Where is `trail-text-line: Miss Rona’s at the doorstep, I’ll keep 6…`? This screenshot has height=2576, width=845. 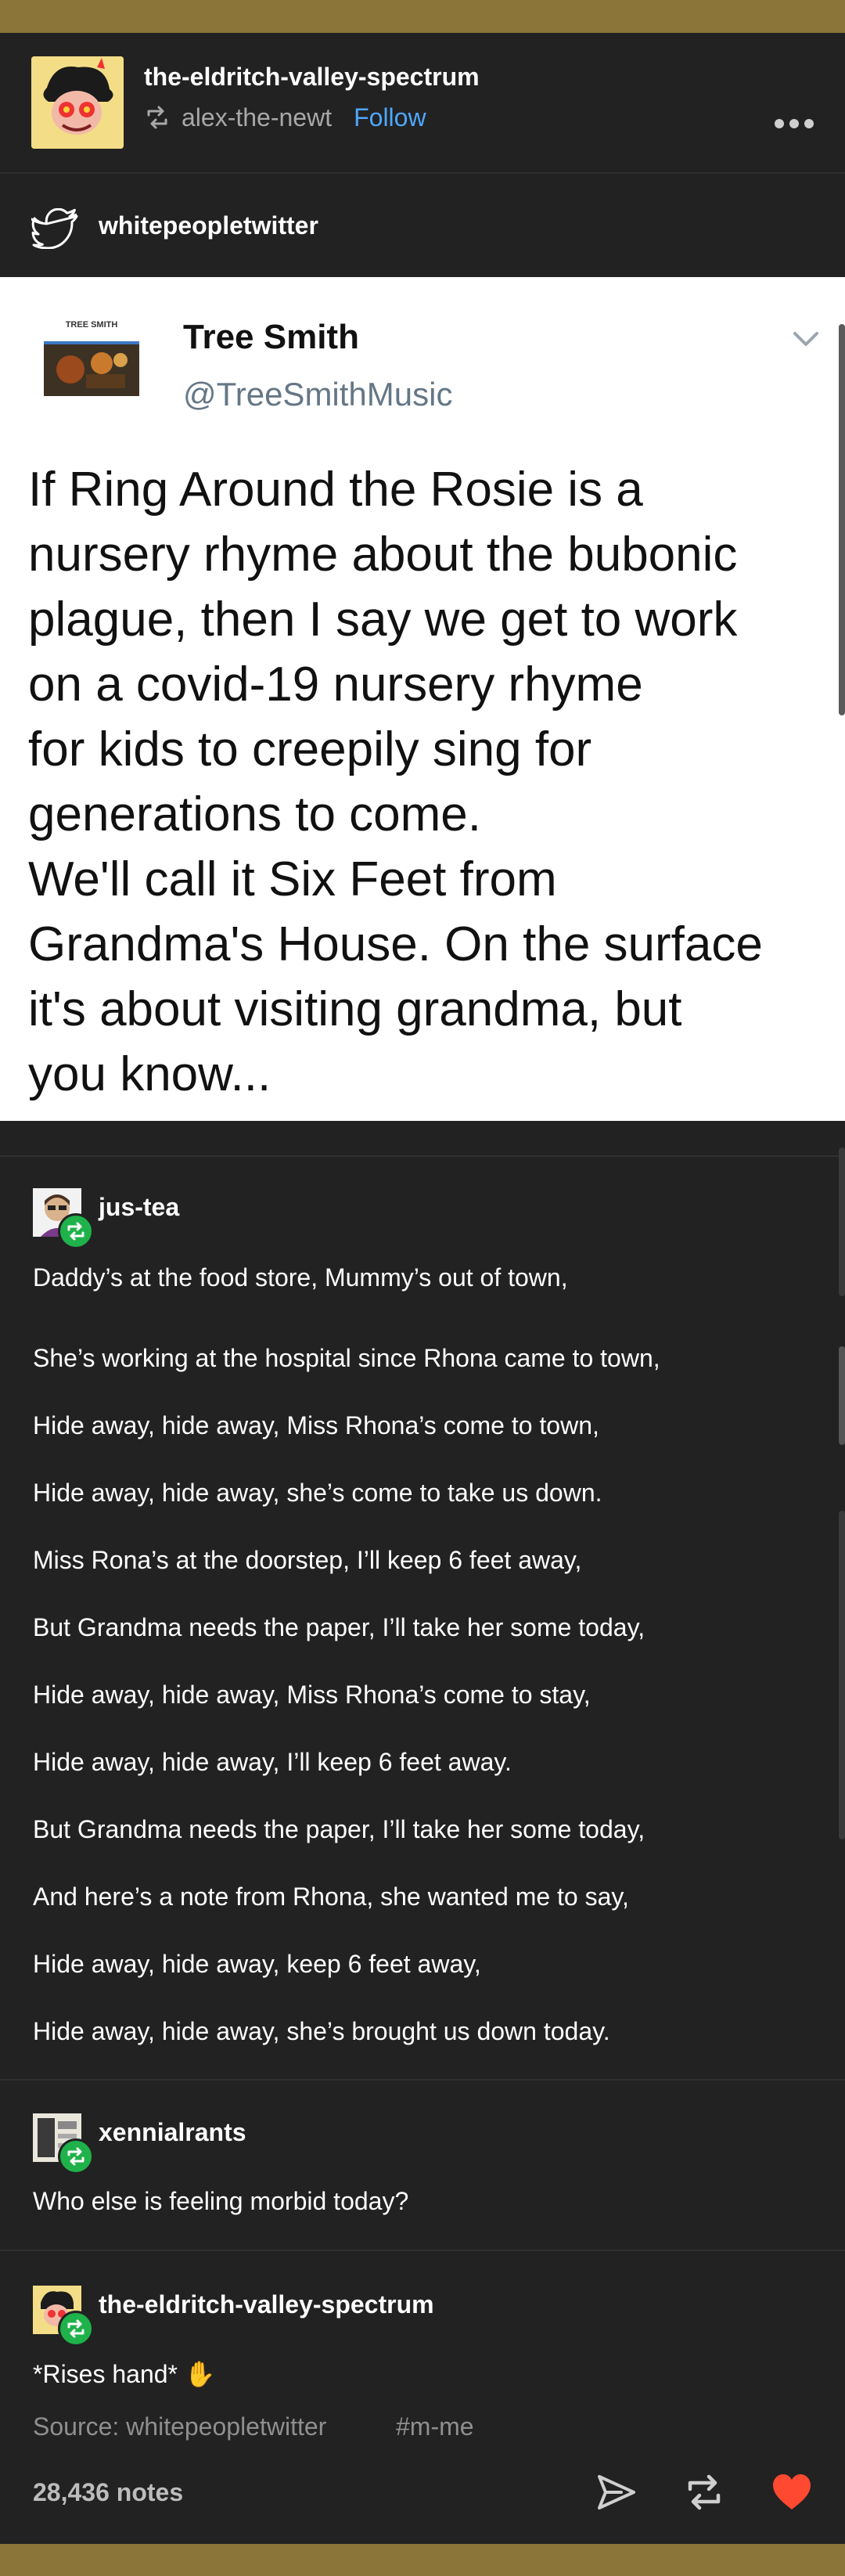 trail-text-line: Miss Rona’s at the doorstep, I’ll keep 6… is located at coordinates (308, 1560).